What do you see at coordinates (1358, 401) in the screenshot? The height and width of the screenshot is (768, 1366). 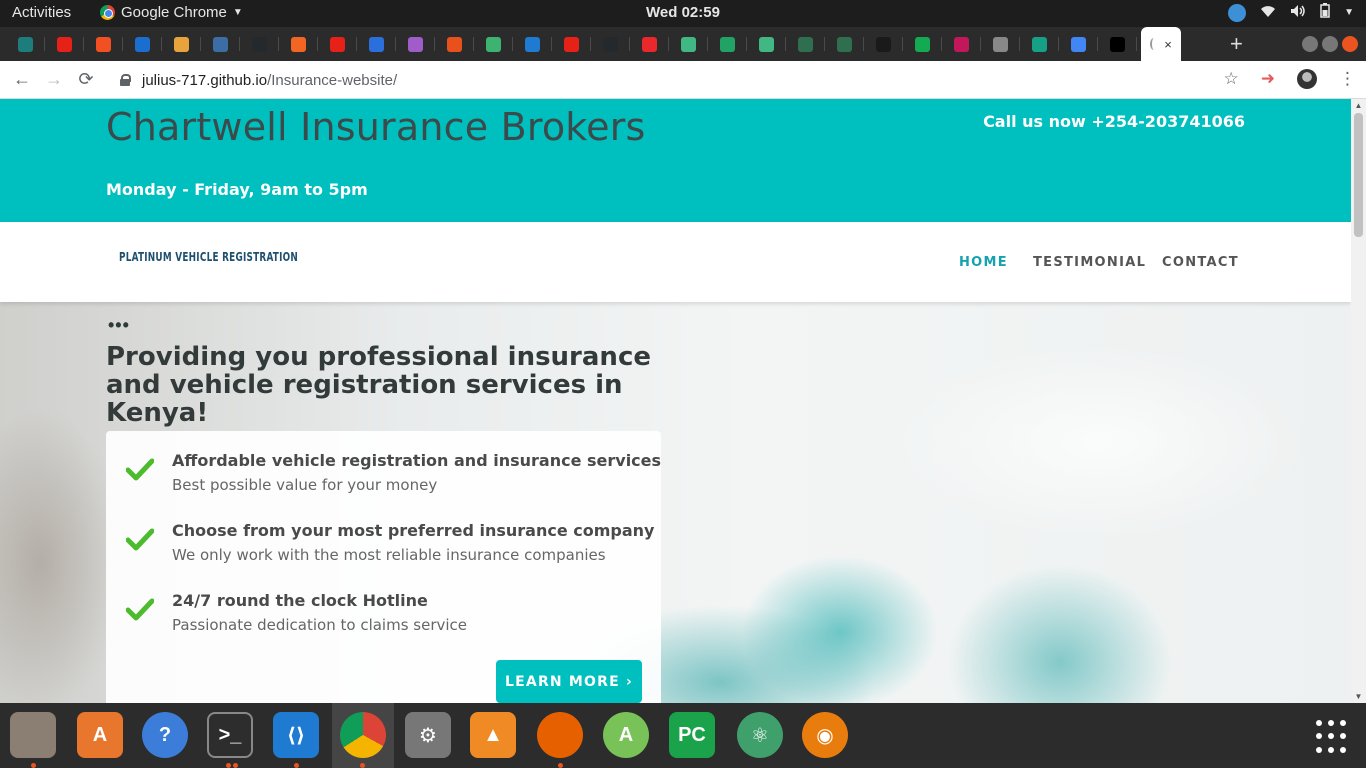 I see `page-scrollbar: ▲ ▼` at bounding box center [1358, 401].